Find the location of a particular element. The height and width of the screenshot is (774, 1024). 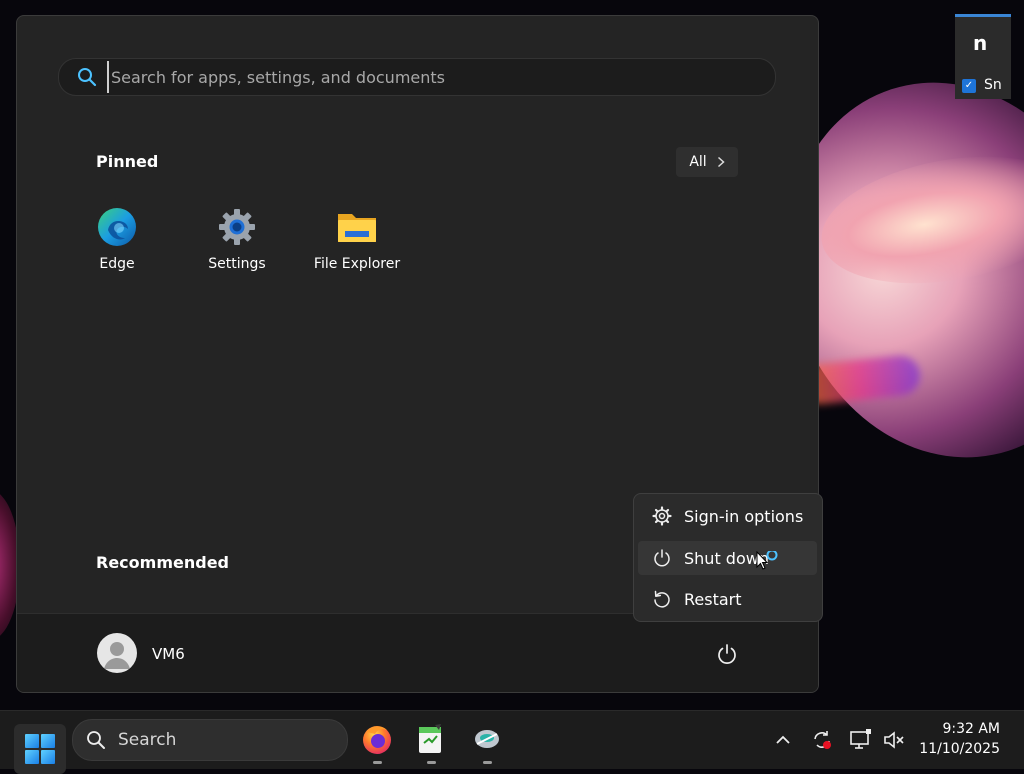

start-button is located at coordinates (40, 749).